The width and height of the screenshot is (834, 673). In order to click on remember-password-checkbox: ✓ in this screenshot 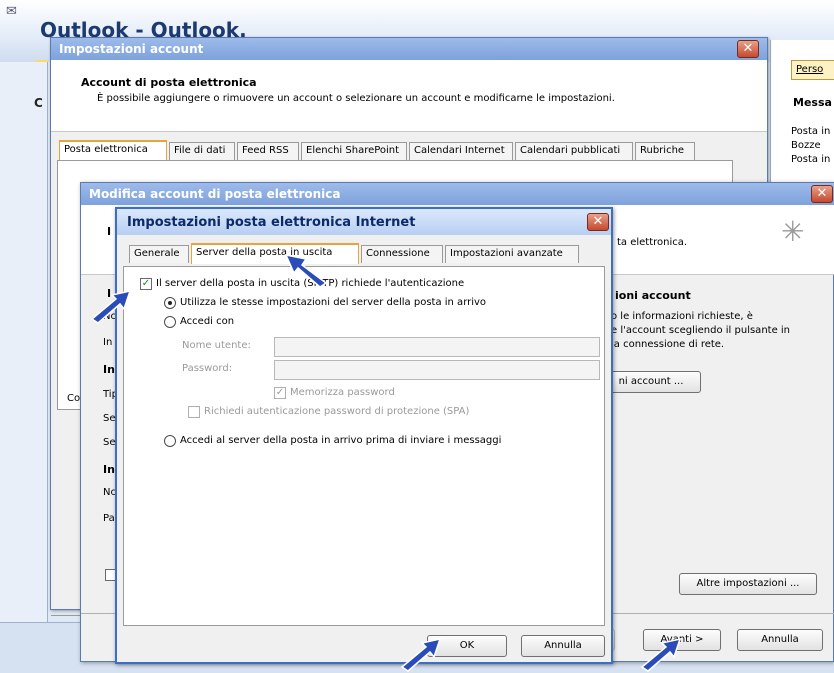, I will do `click(280, 393)`.